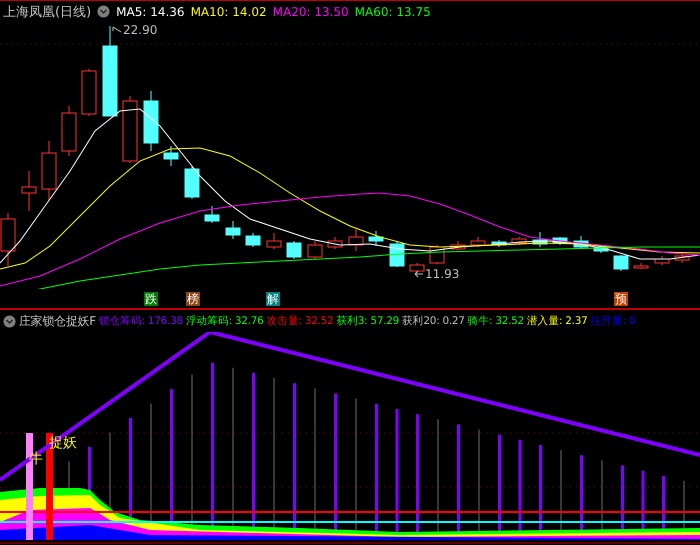 Image resolution: width=700 pixels, height=545 pixels. What do you see at coordinates (193, 299) in the screenshot?
I see `signal-tag: 榜` at bounding box center [193, 299].